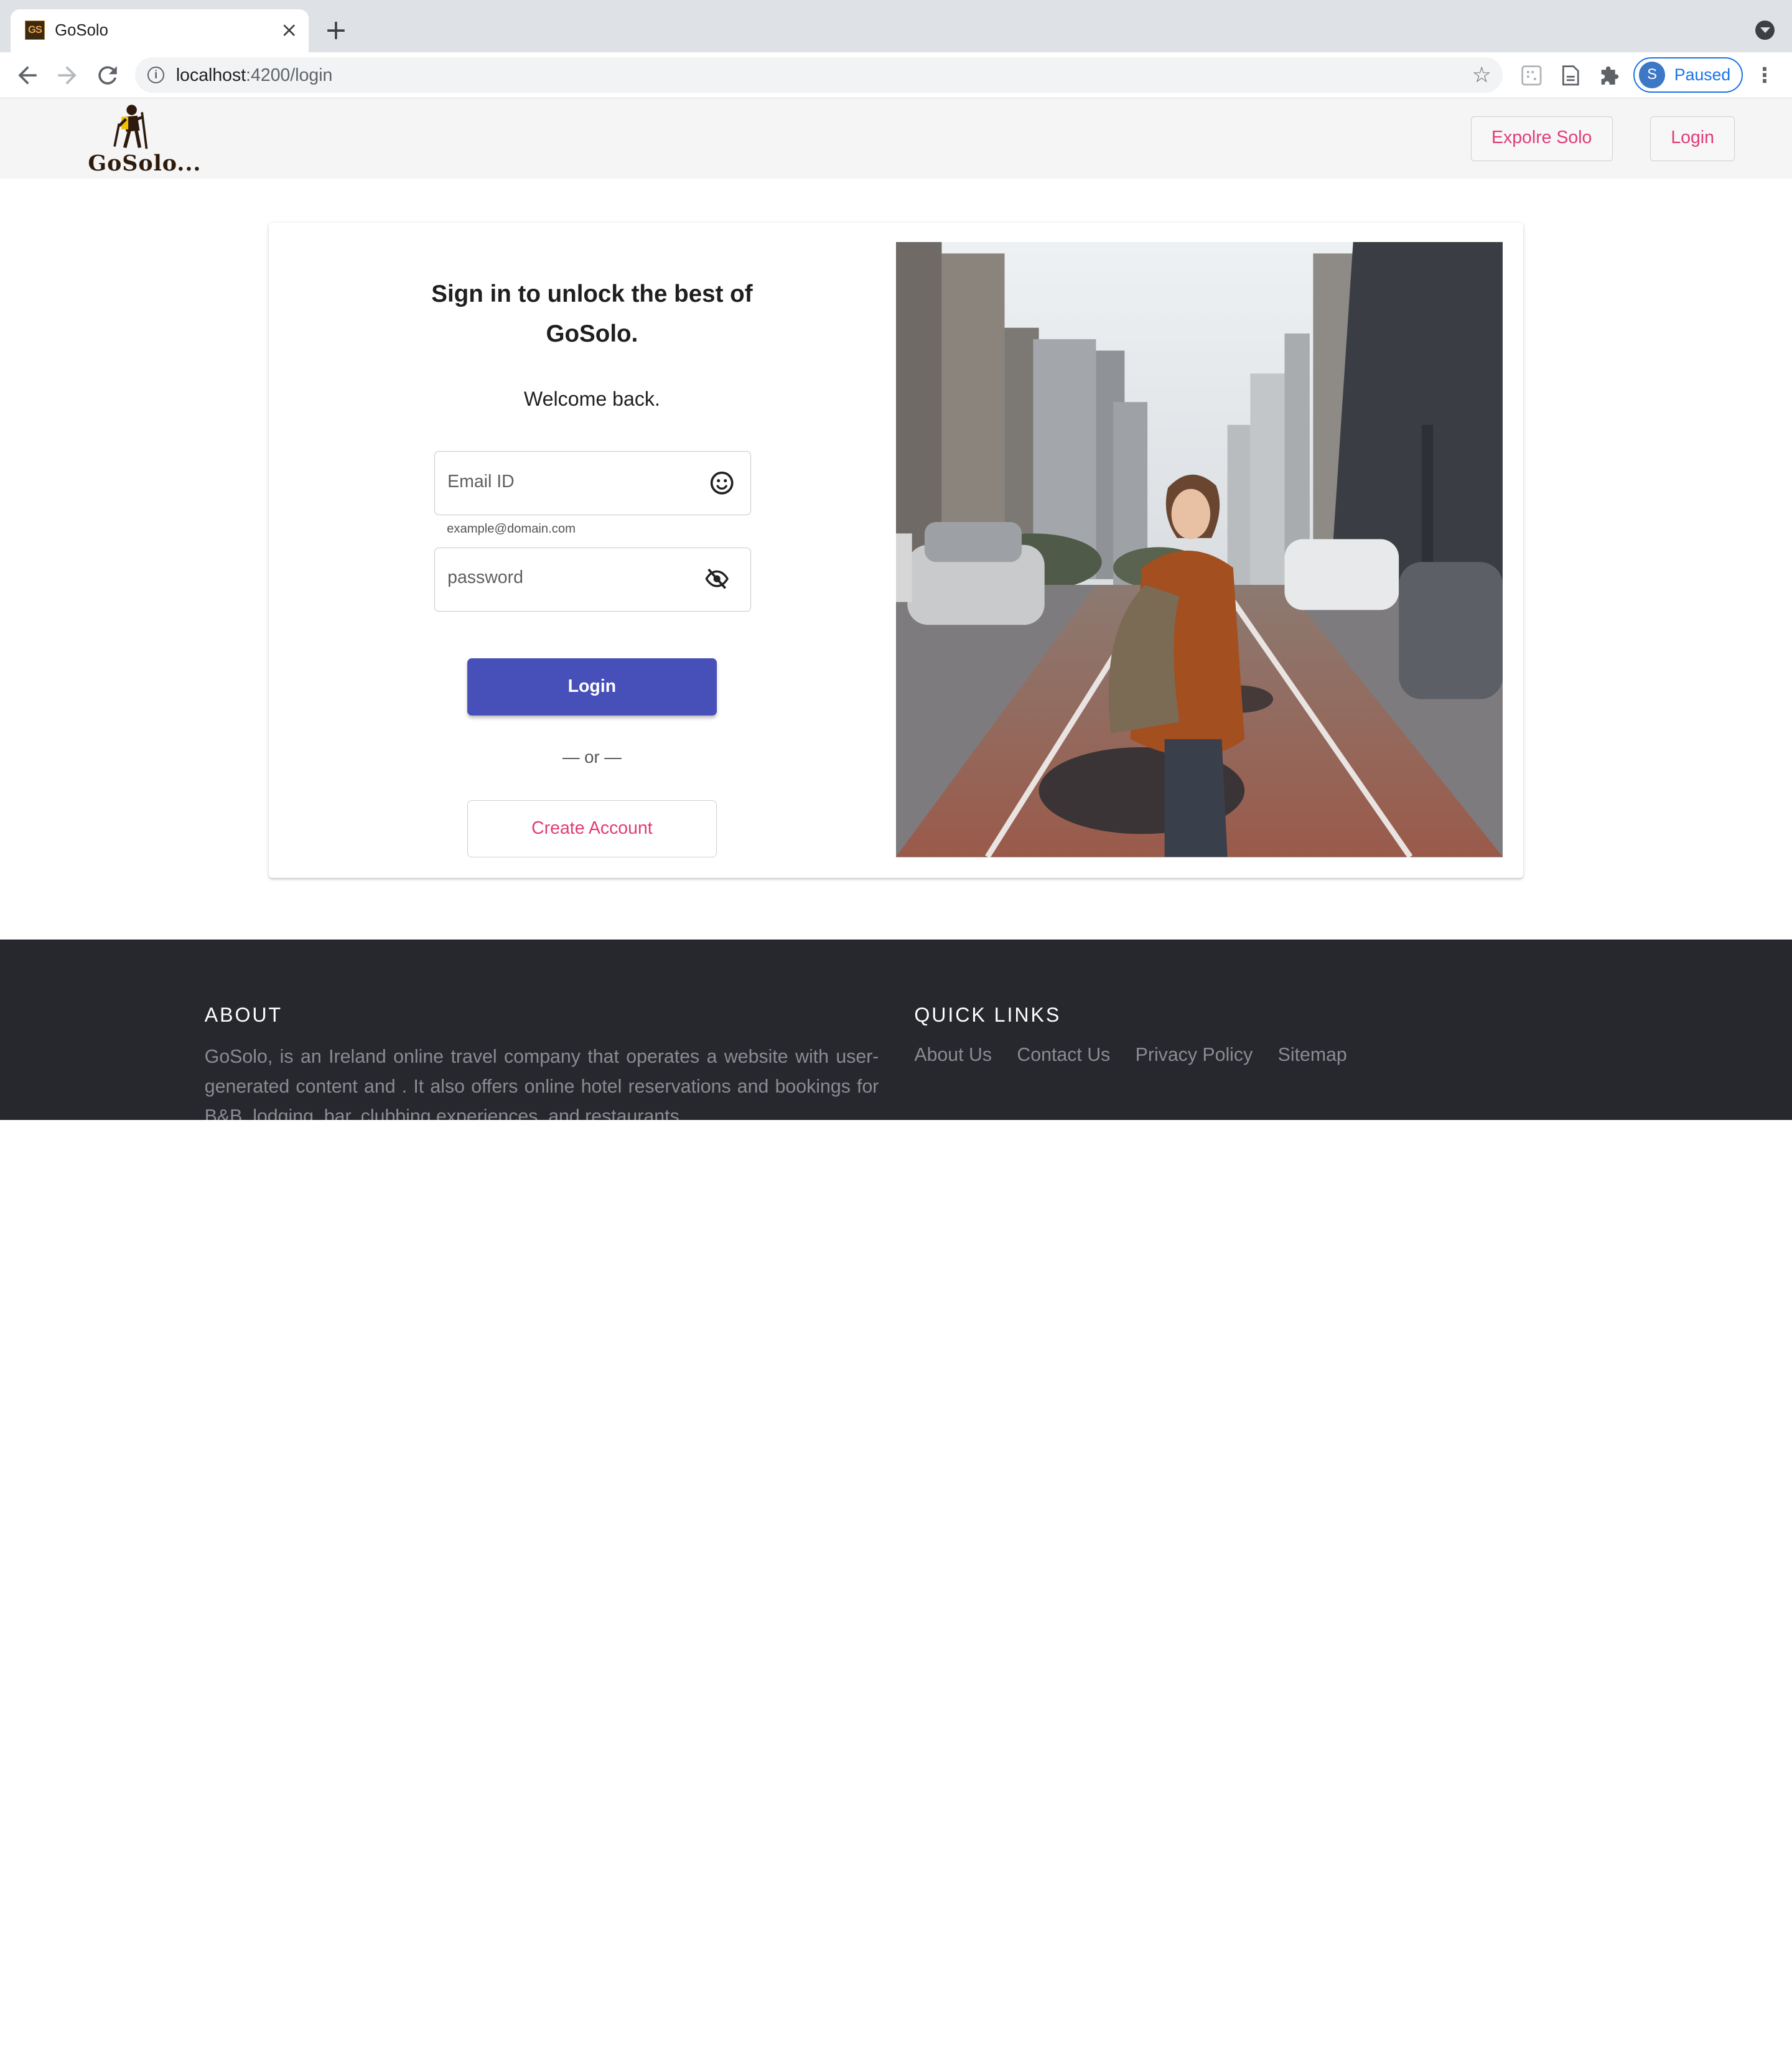 This screenshot has height=2057, width=1792. I want to click on explore-solo-button: Expolre Solo, so click(1541, 138).